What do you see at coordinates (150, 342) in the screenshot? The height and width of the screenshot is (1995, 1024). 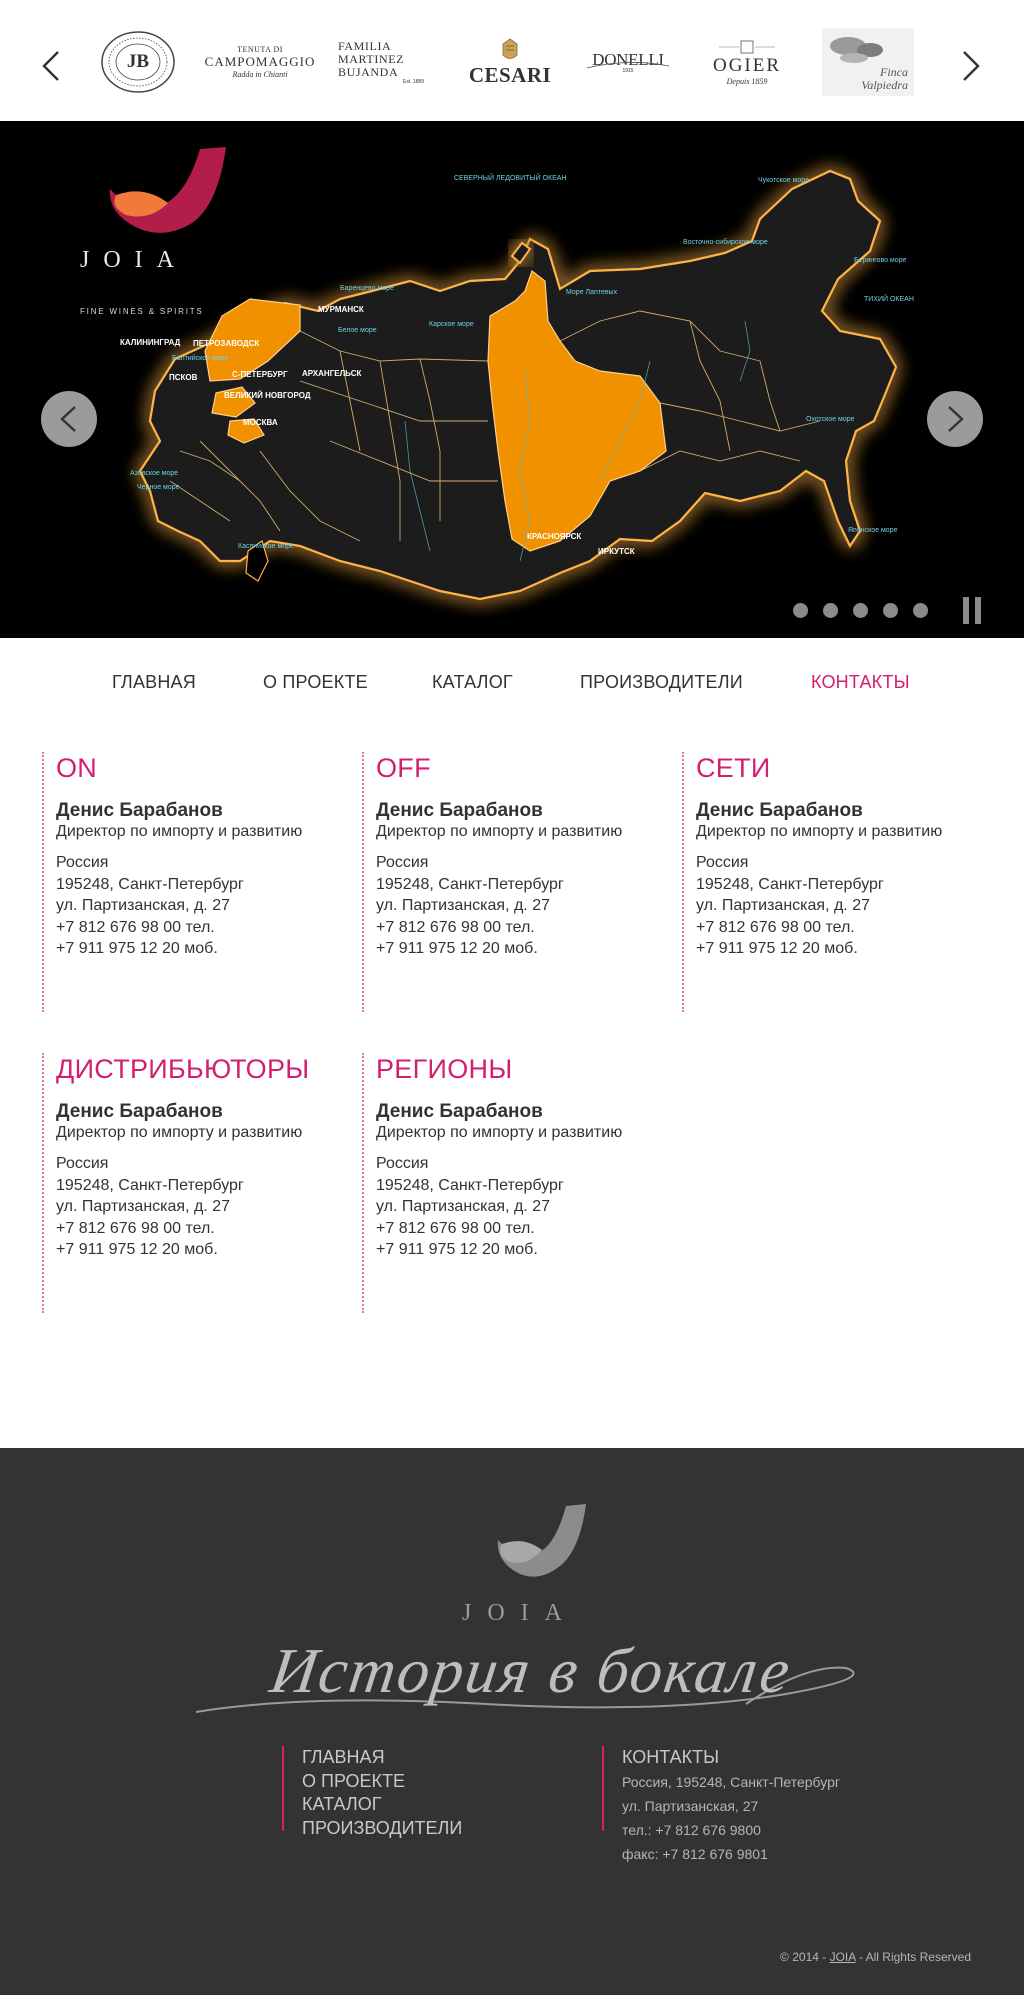 I see `map-city: КАЛИНИНГРАД` at bounding box center [150, 342].